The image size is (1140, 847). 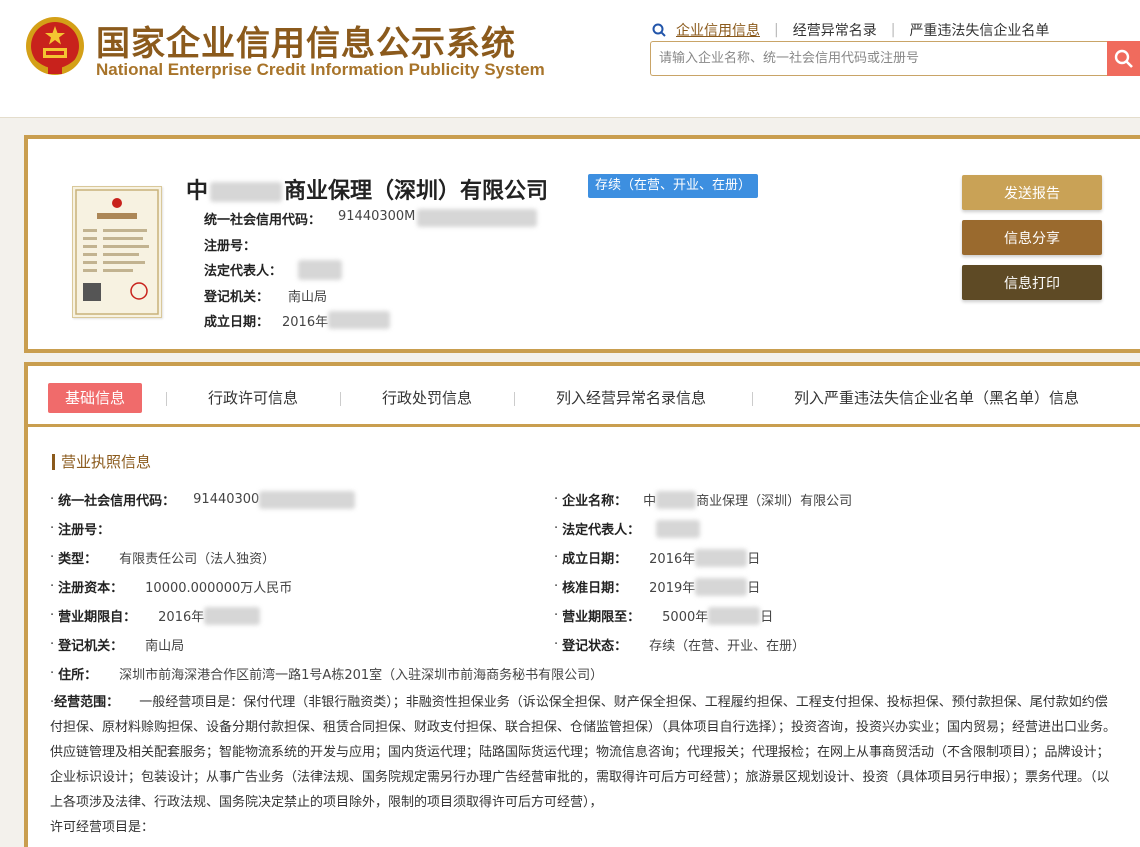 I want to click on field-term-to: · 营业期限至： 5000年 日, so click(x=664, y=615).